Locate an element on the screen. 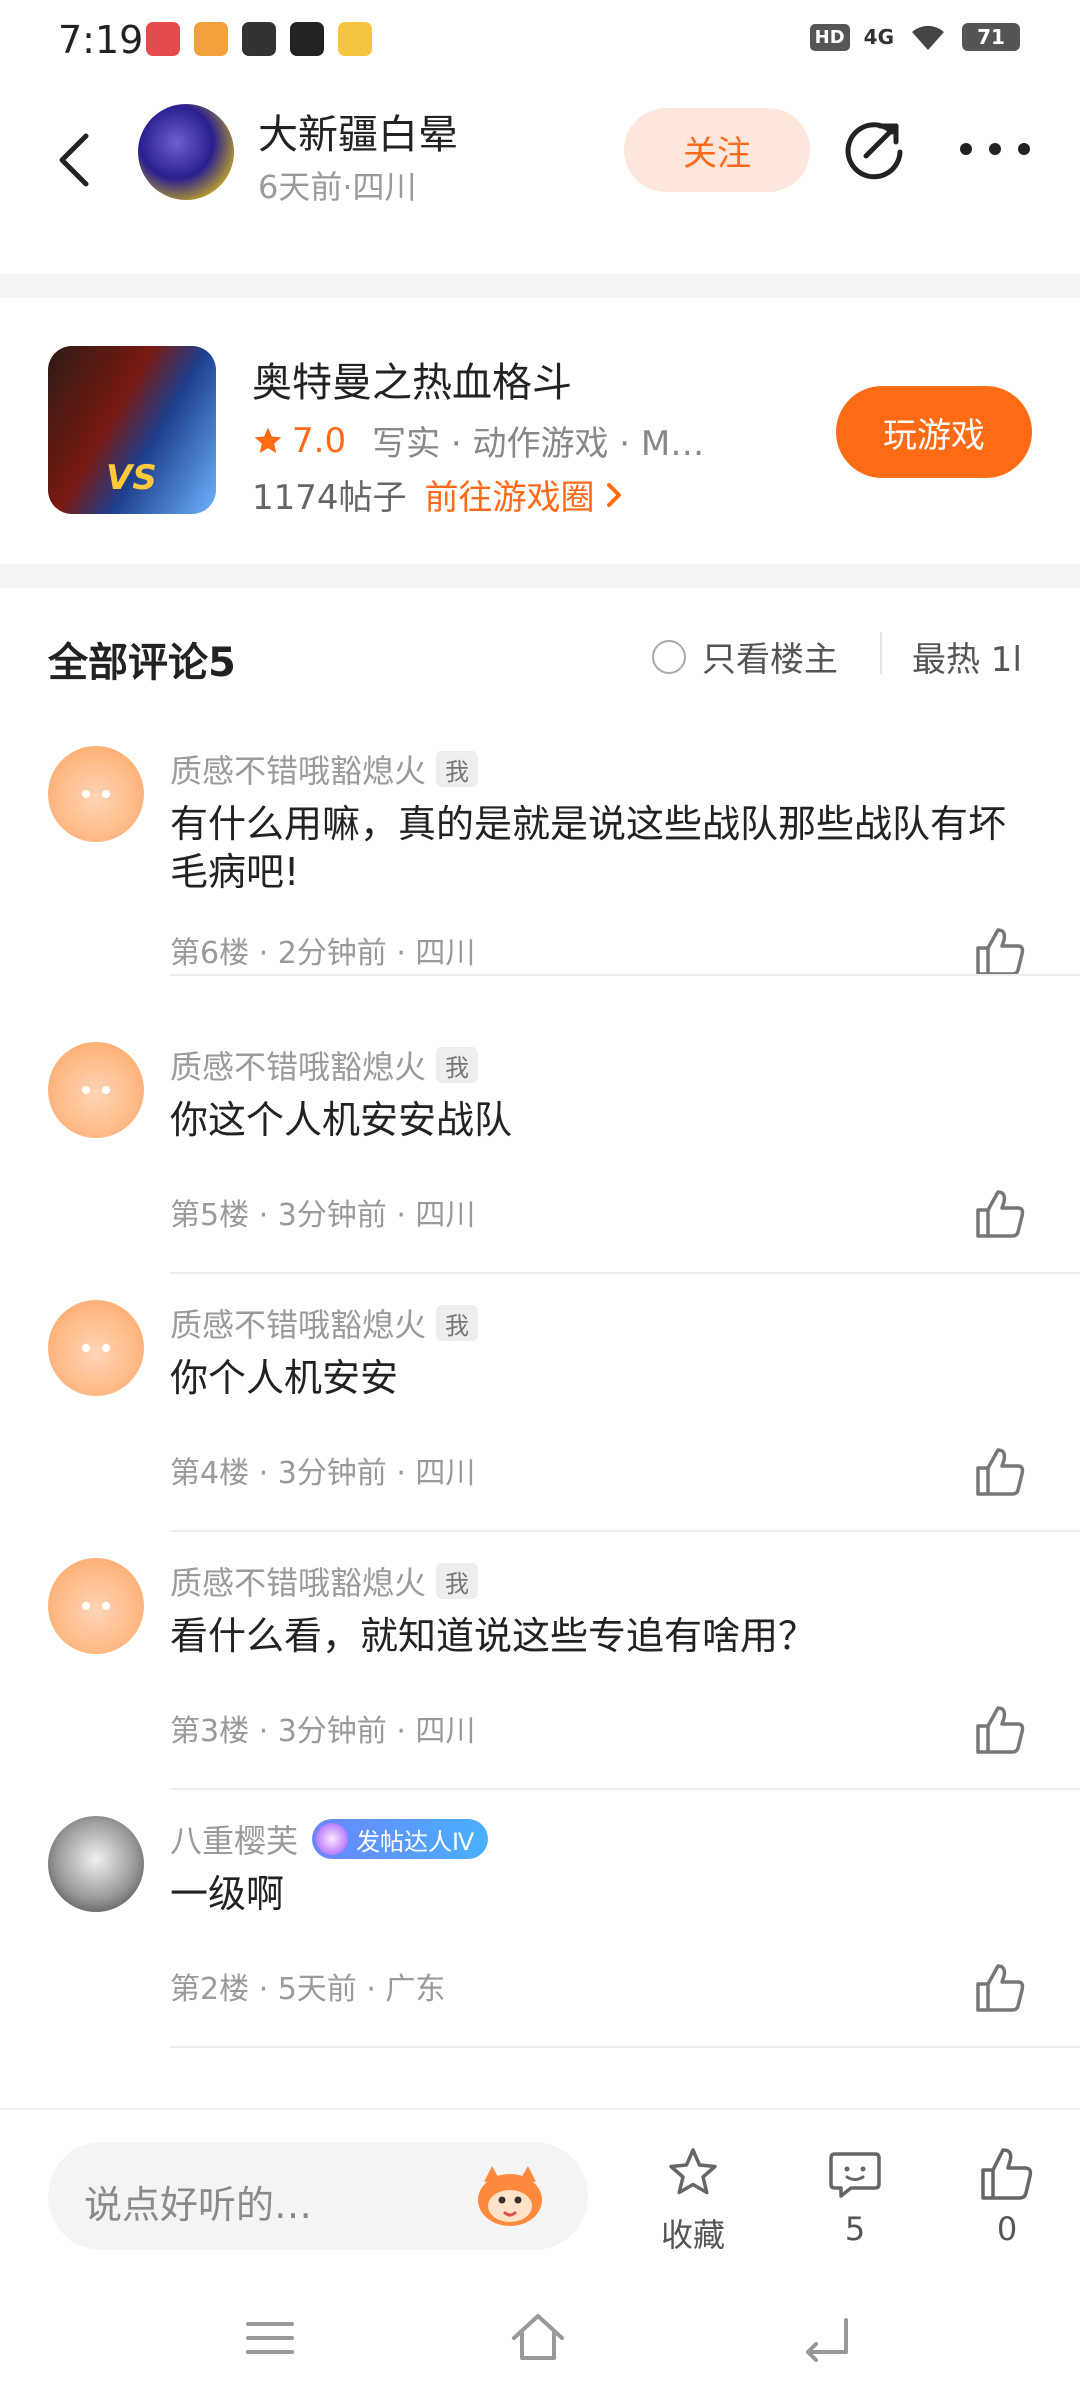 Image resolution: width=1080 pixels, height=2408 pixels. goto-game-circle-link: 前往游戏圈 is located at coordinates (510, 494).